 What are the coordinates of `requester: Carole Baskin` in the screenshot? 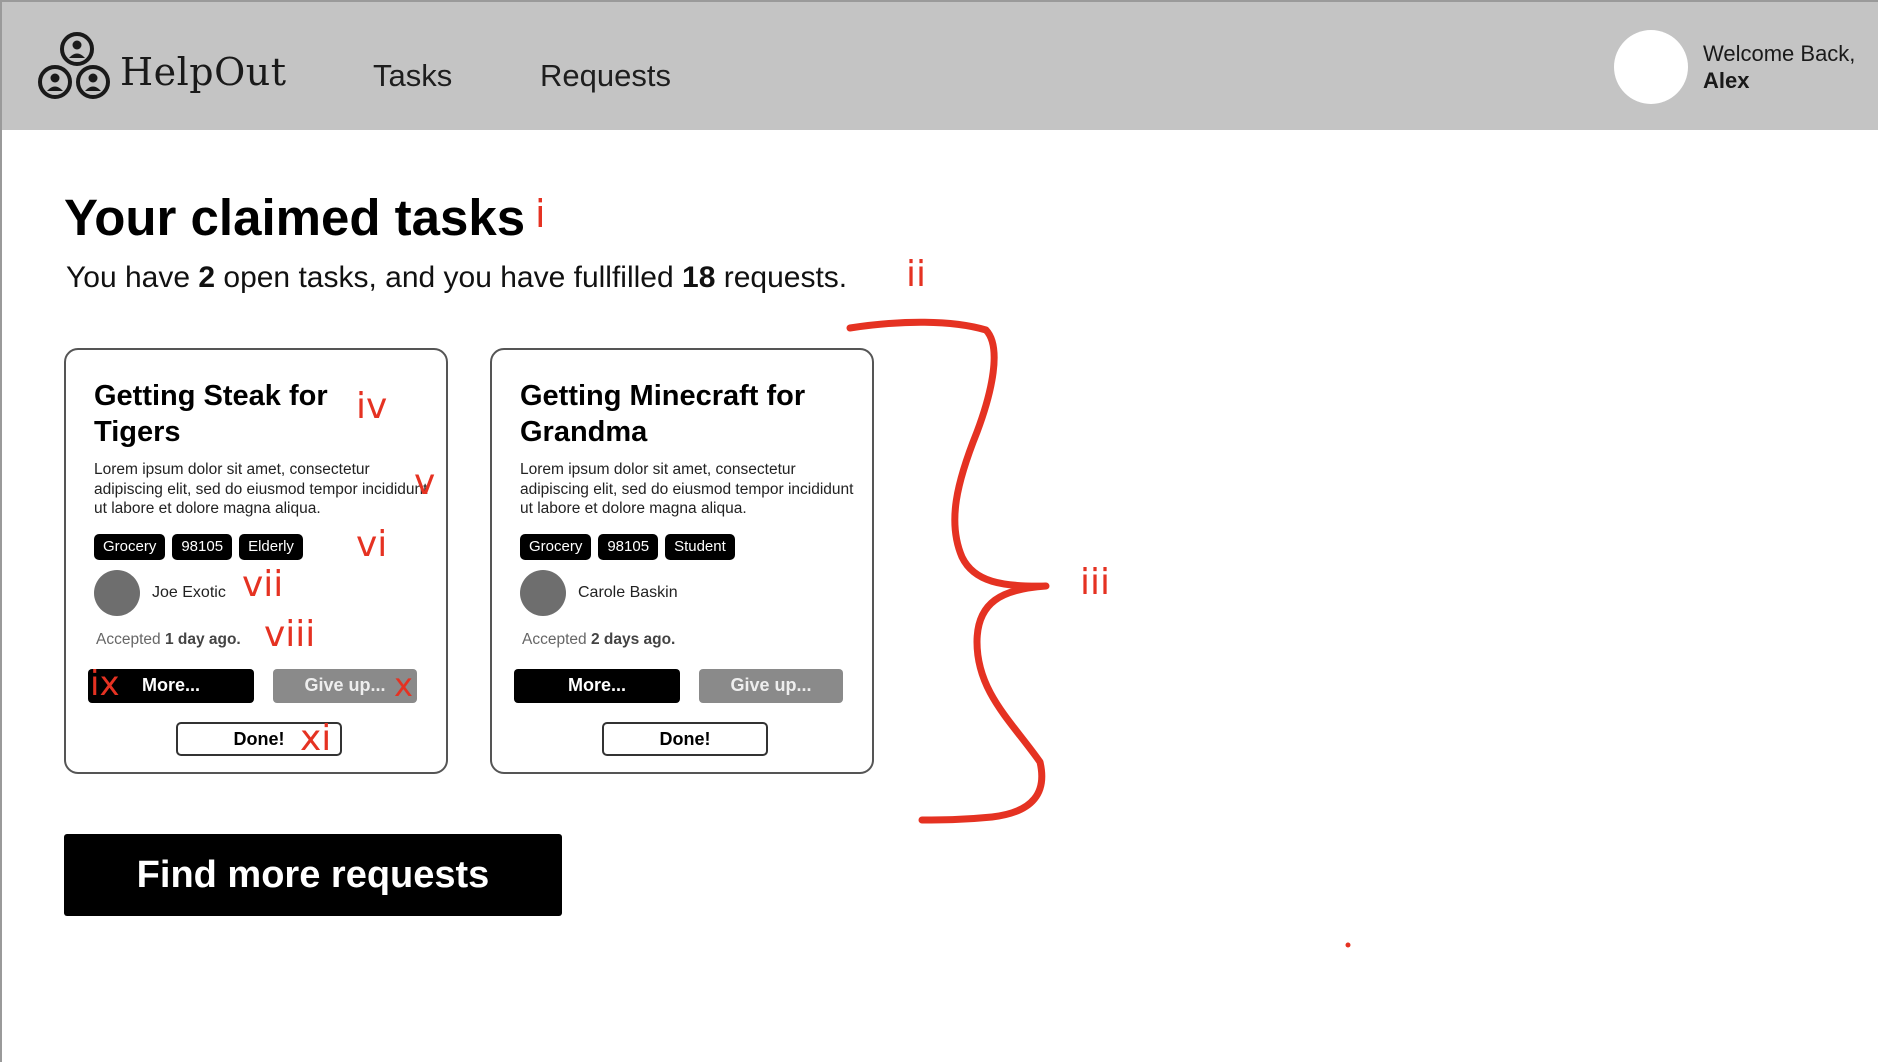 It's located at (599, 593).